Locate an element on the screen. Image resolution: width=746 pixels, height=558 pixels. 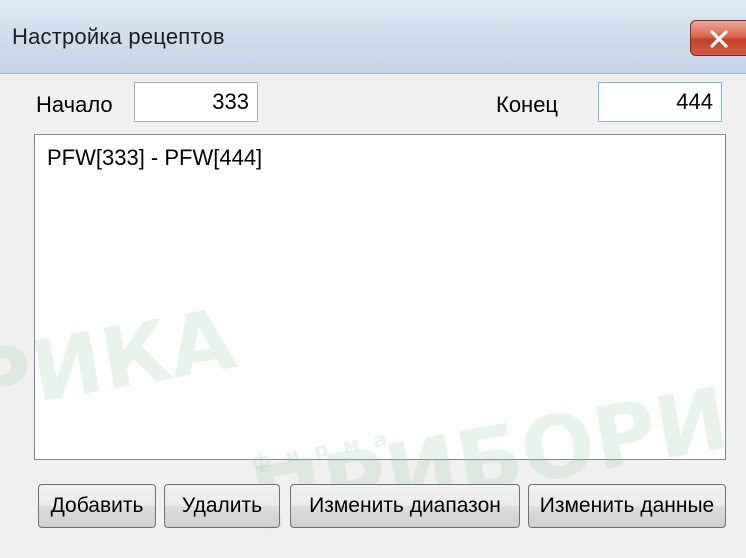
close-button is located at coordinates (718, 38).